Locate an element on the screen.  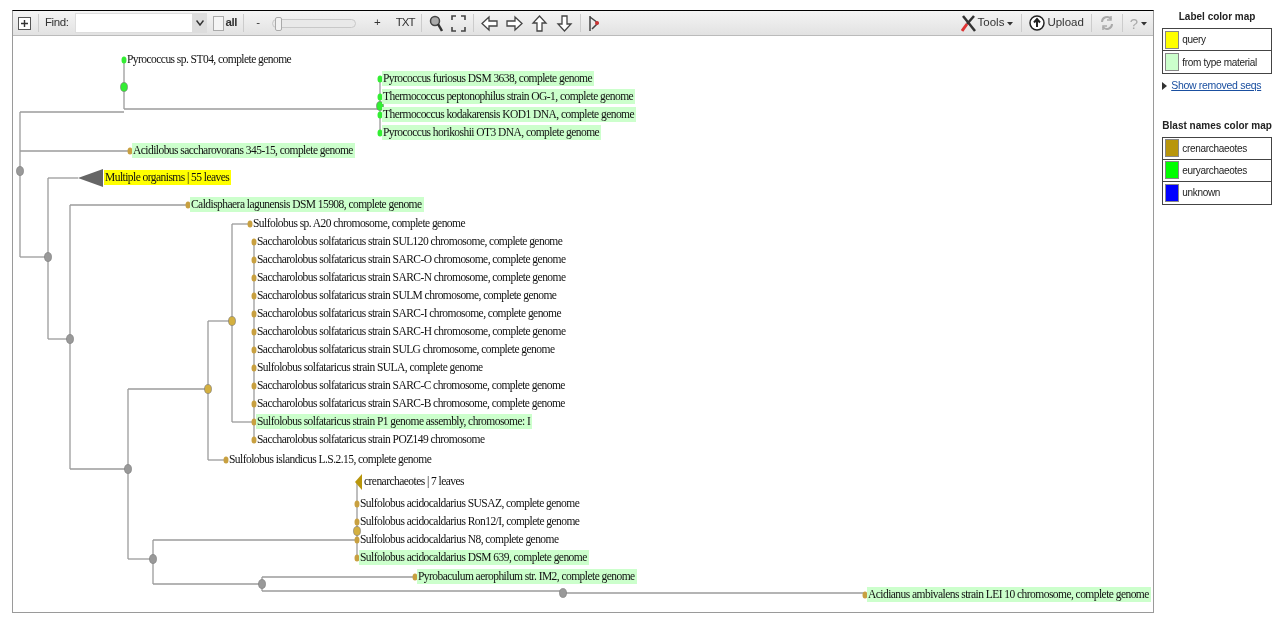
right-arrow-icon is located at coordinates (515, 23).